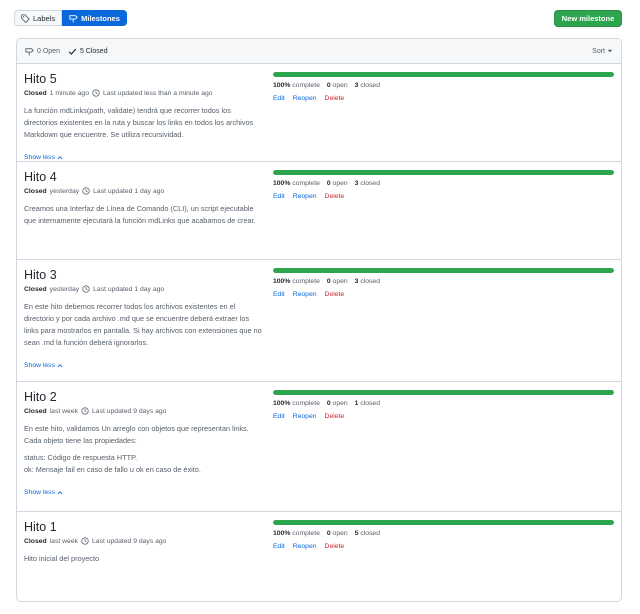 This screenshot has height=614, width=640. What do you see at coordinates (69, 93) in the screenshot?
I see `milestone-closed-when: 1 minute ago` at bounding box center [69, 93].